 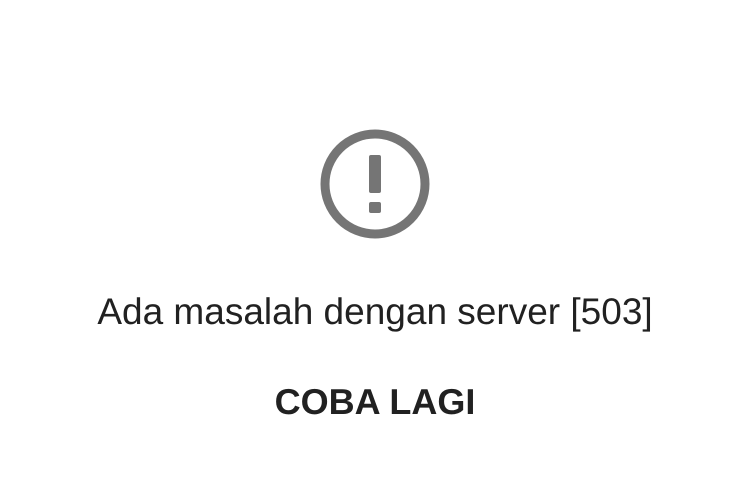 What do you see at coordinates (375, 184) in the screenshot?
I see `error-icon` at bounding box center [375, 184].